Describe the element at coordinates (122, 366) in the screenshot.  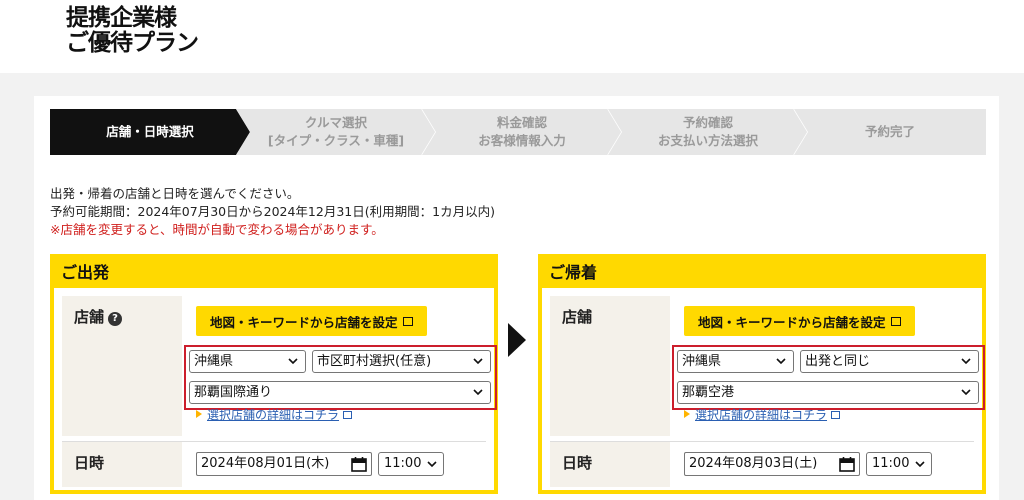
I see `departure-store-label: 店舗?` at that location.